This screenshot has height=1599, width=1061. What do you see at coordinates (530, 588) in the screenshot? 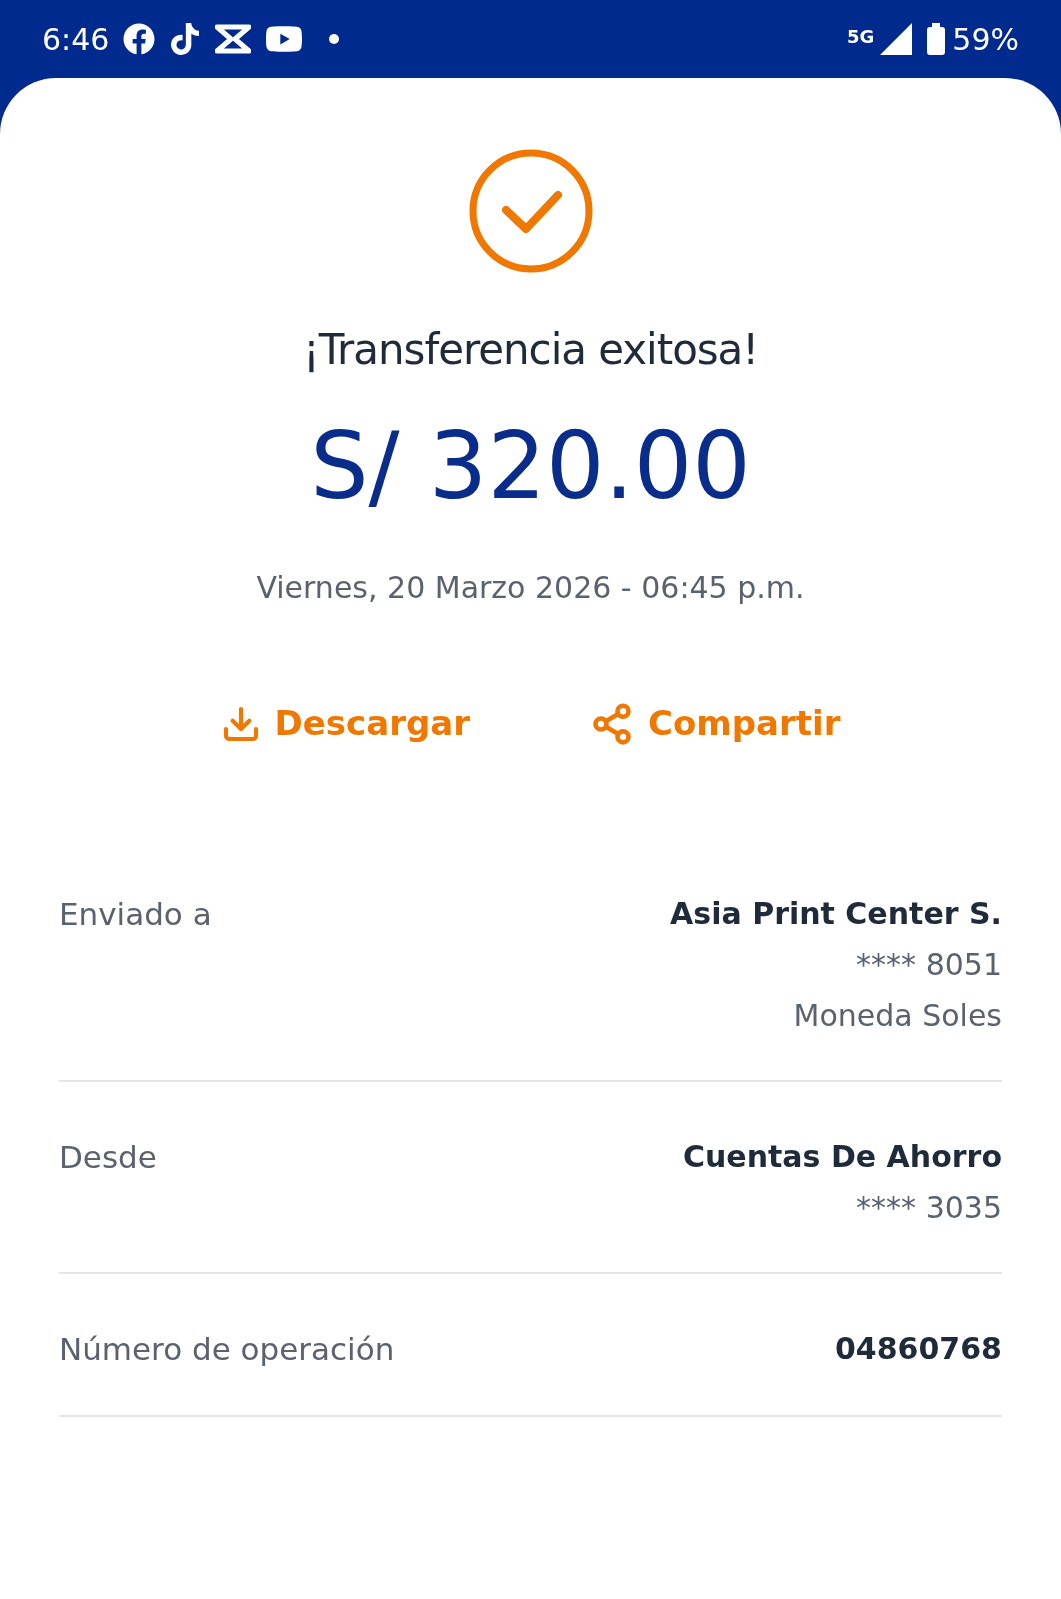
I see `transfer-date: Viernes, 20 Marzo 2026 - 06:45 p.m.` at bounding box center [530, 588].